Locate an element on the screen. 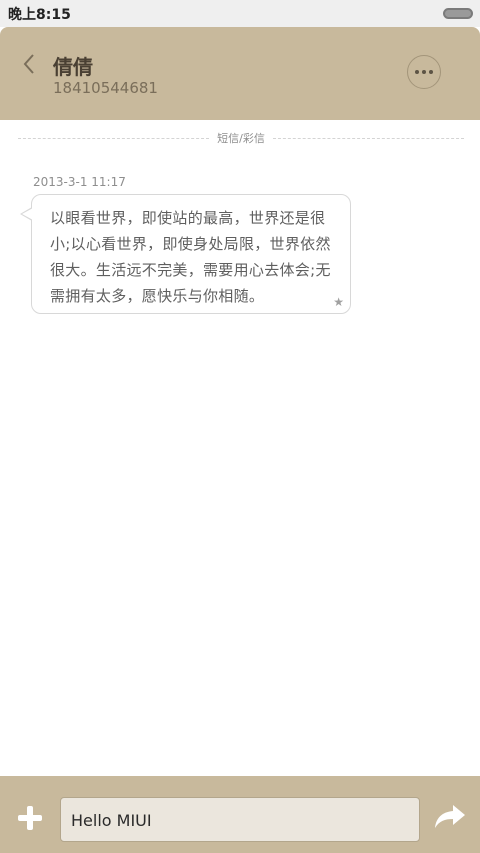 Image resolution: width=480 pixels, height=853 pixels. star-icon: ★ is located at coordinates (338, 302).